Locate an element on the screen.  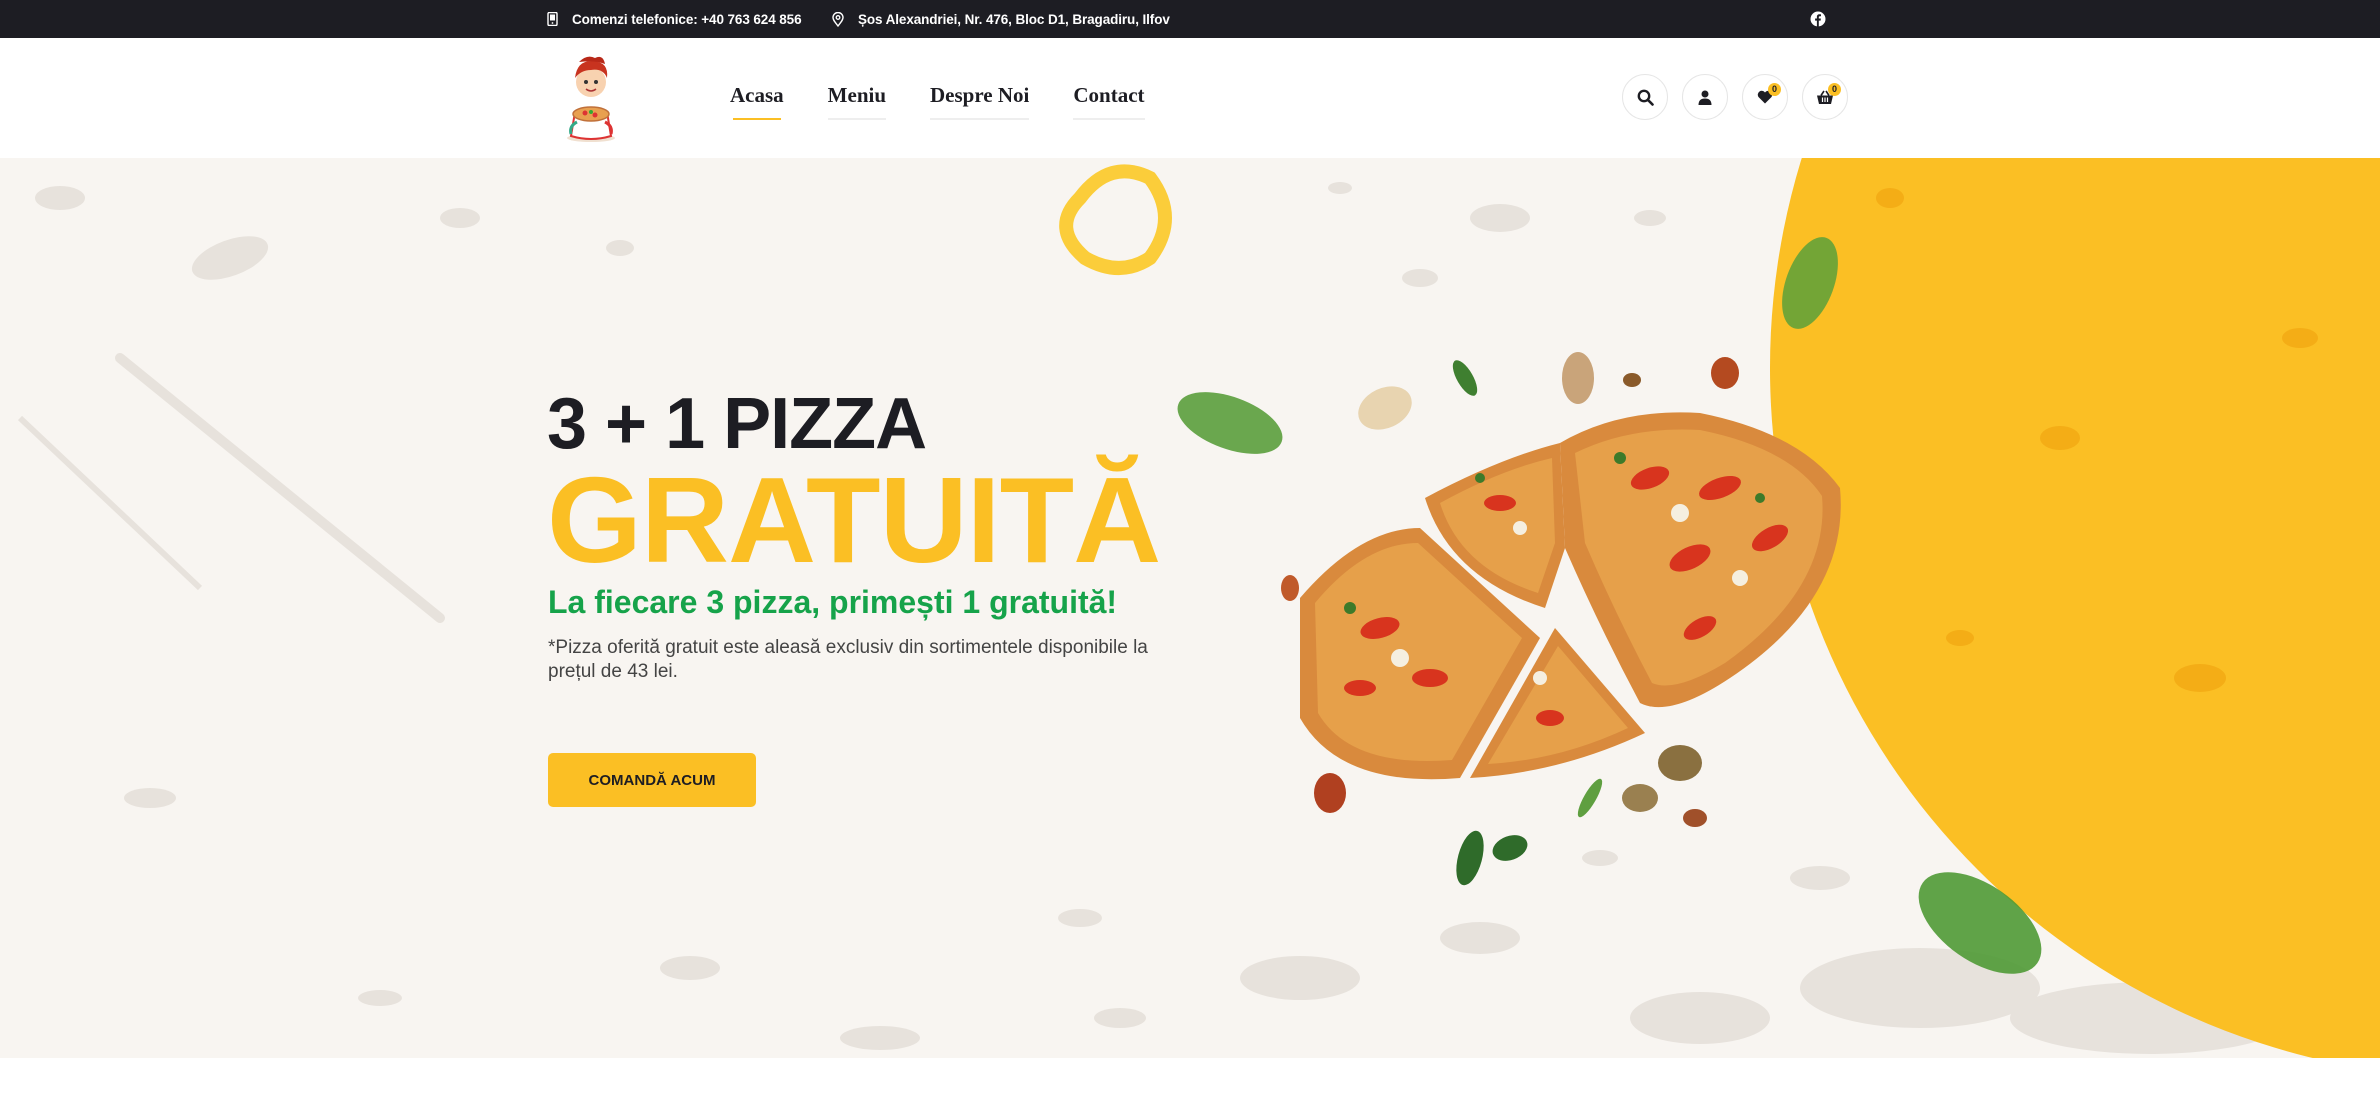
phone-text: Comenzi telefonice: +40 763 624 856 is located at coordinates (687, 19).